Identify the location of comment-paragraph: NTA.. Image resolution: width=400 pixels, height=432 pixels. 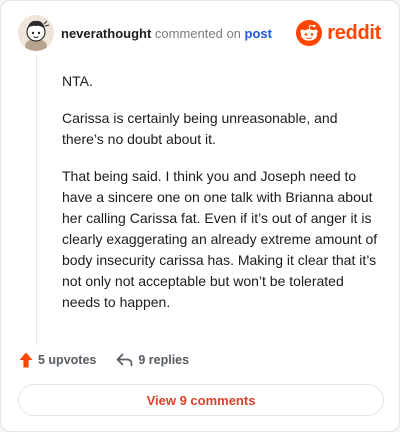
(77, 81).